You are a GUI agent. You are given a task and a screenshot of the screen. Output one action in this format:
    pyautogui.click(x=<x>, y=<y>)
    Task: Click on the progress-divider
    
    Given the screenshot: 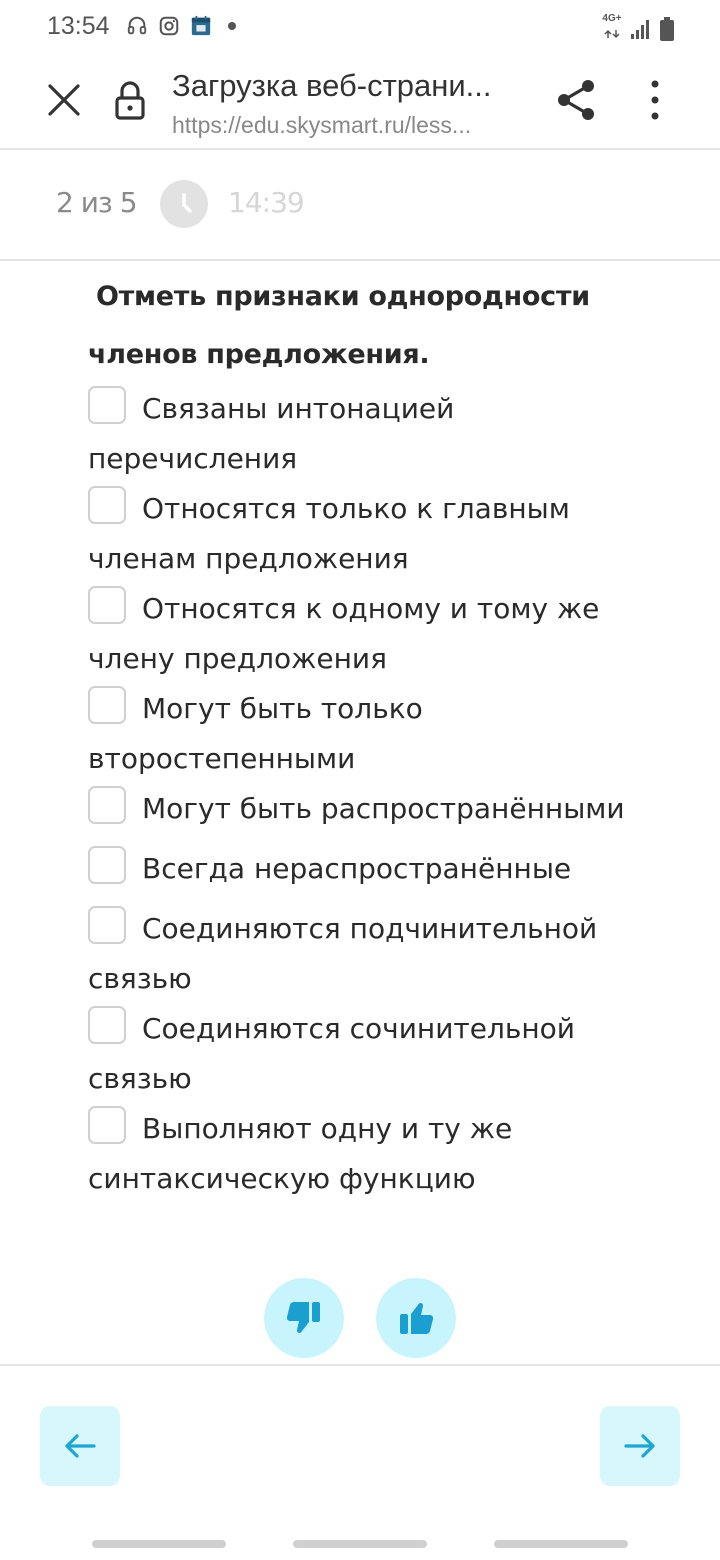 What is the action you would take?
    pyautogui.click(x=360, y=260)
    